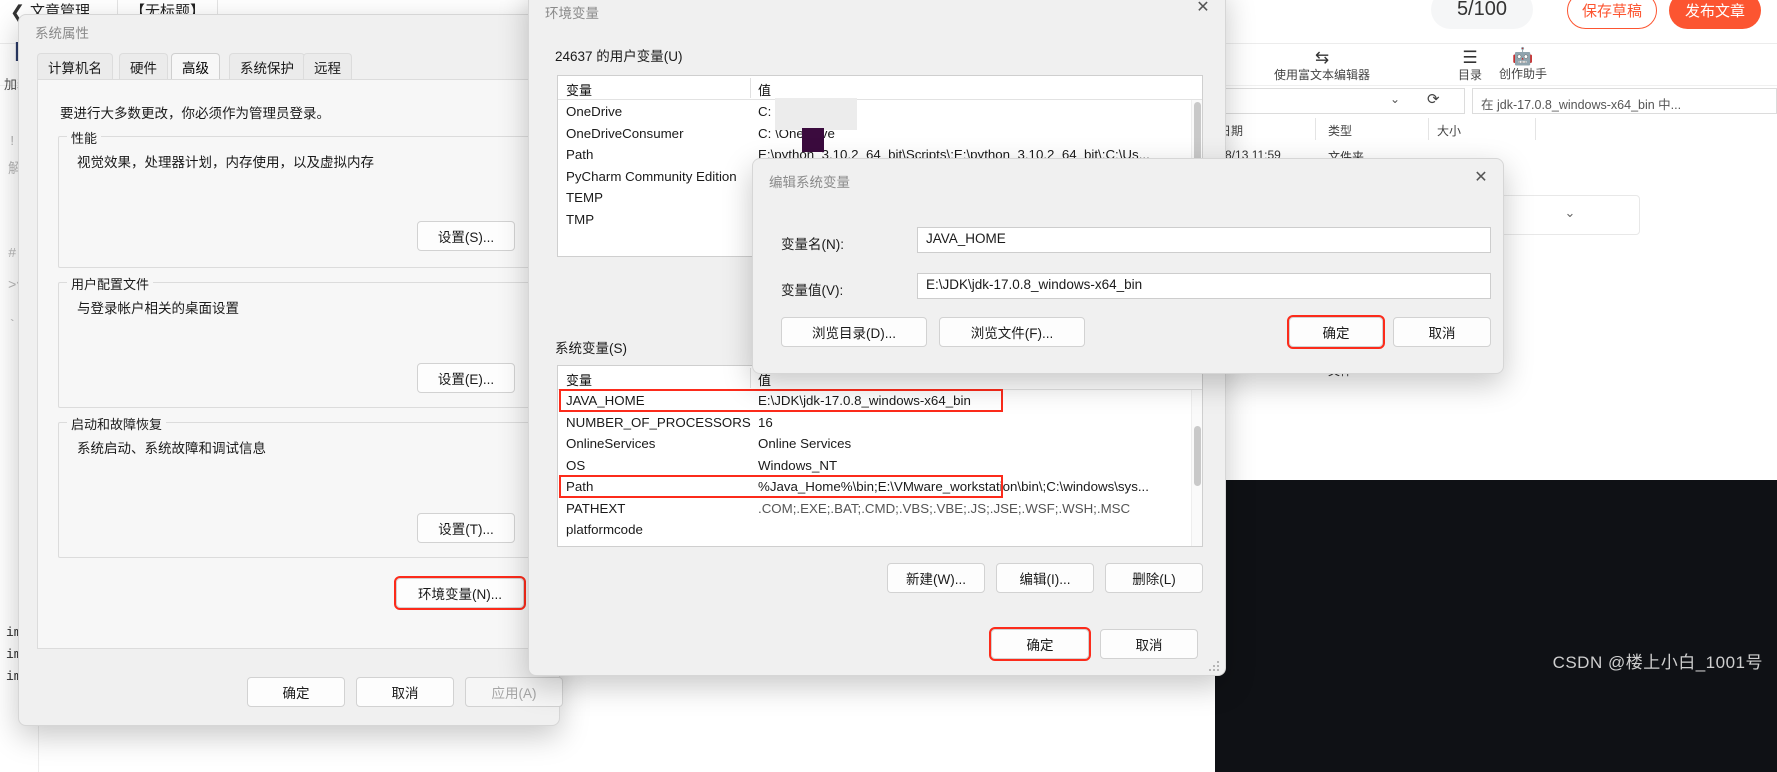 The height and width of the screenshot is (772, 1777). Describe the element at coordinates (611, 443) in the screenshot. I see `sys-row-2-name: OnlineServices` at that location.